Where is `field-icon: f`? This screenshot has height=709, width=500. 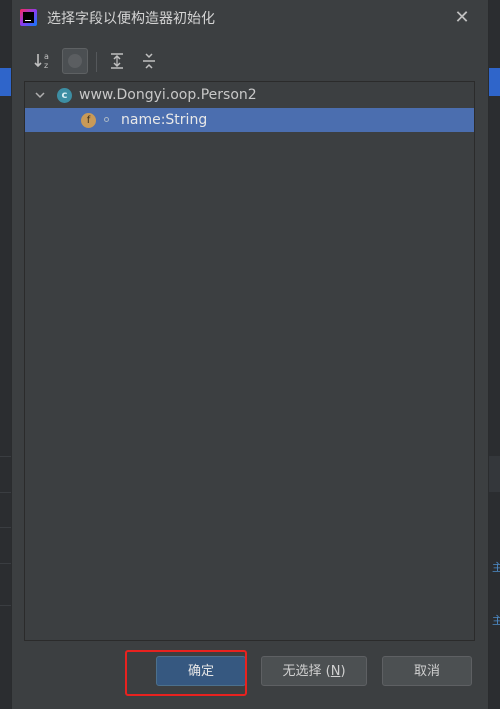 field-icon: f is located at coordinates (88, 120).